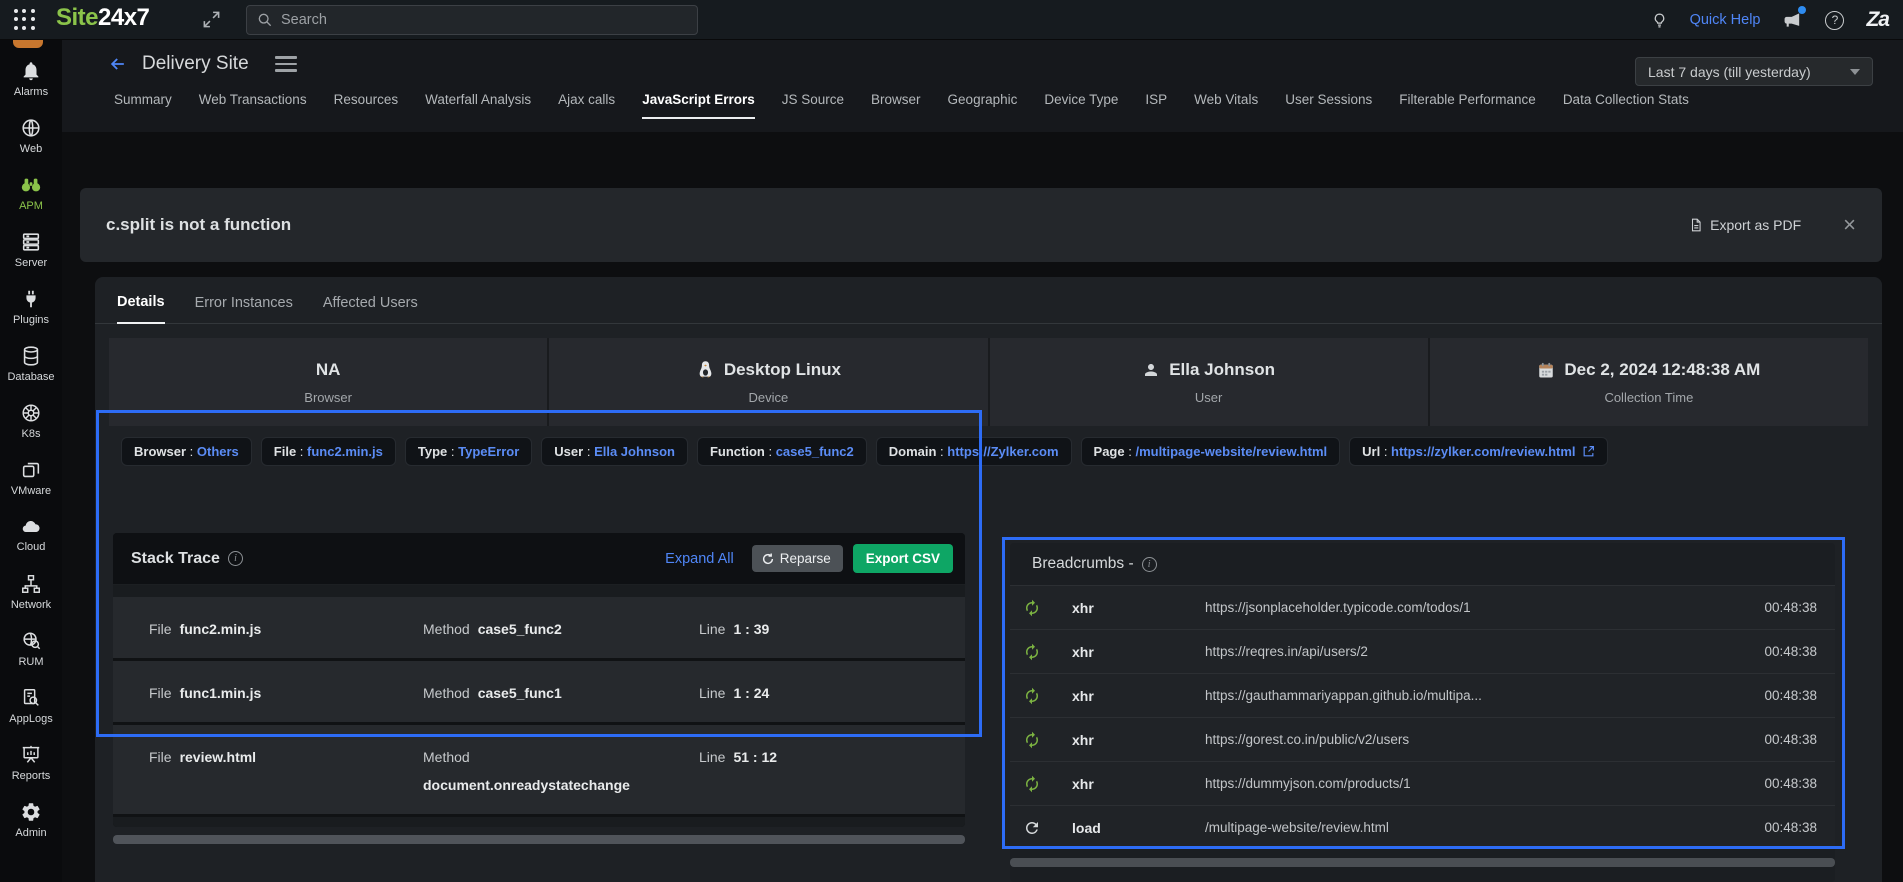 This screenshot has height=882, width=1903. Describe the element at coordinates (1849, 225) in the screenshot. I see `close-icon` at that location.